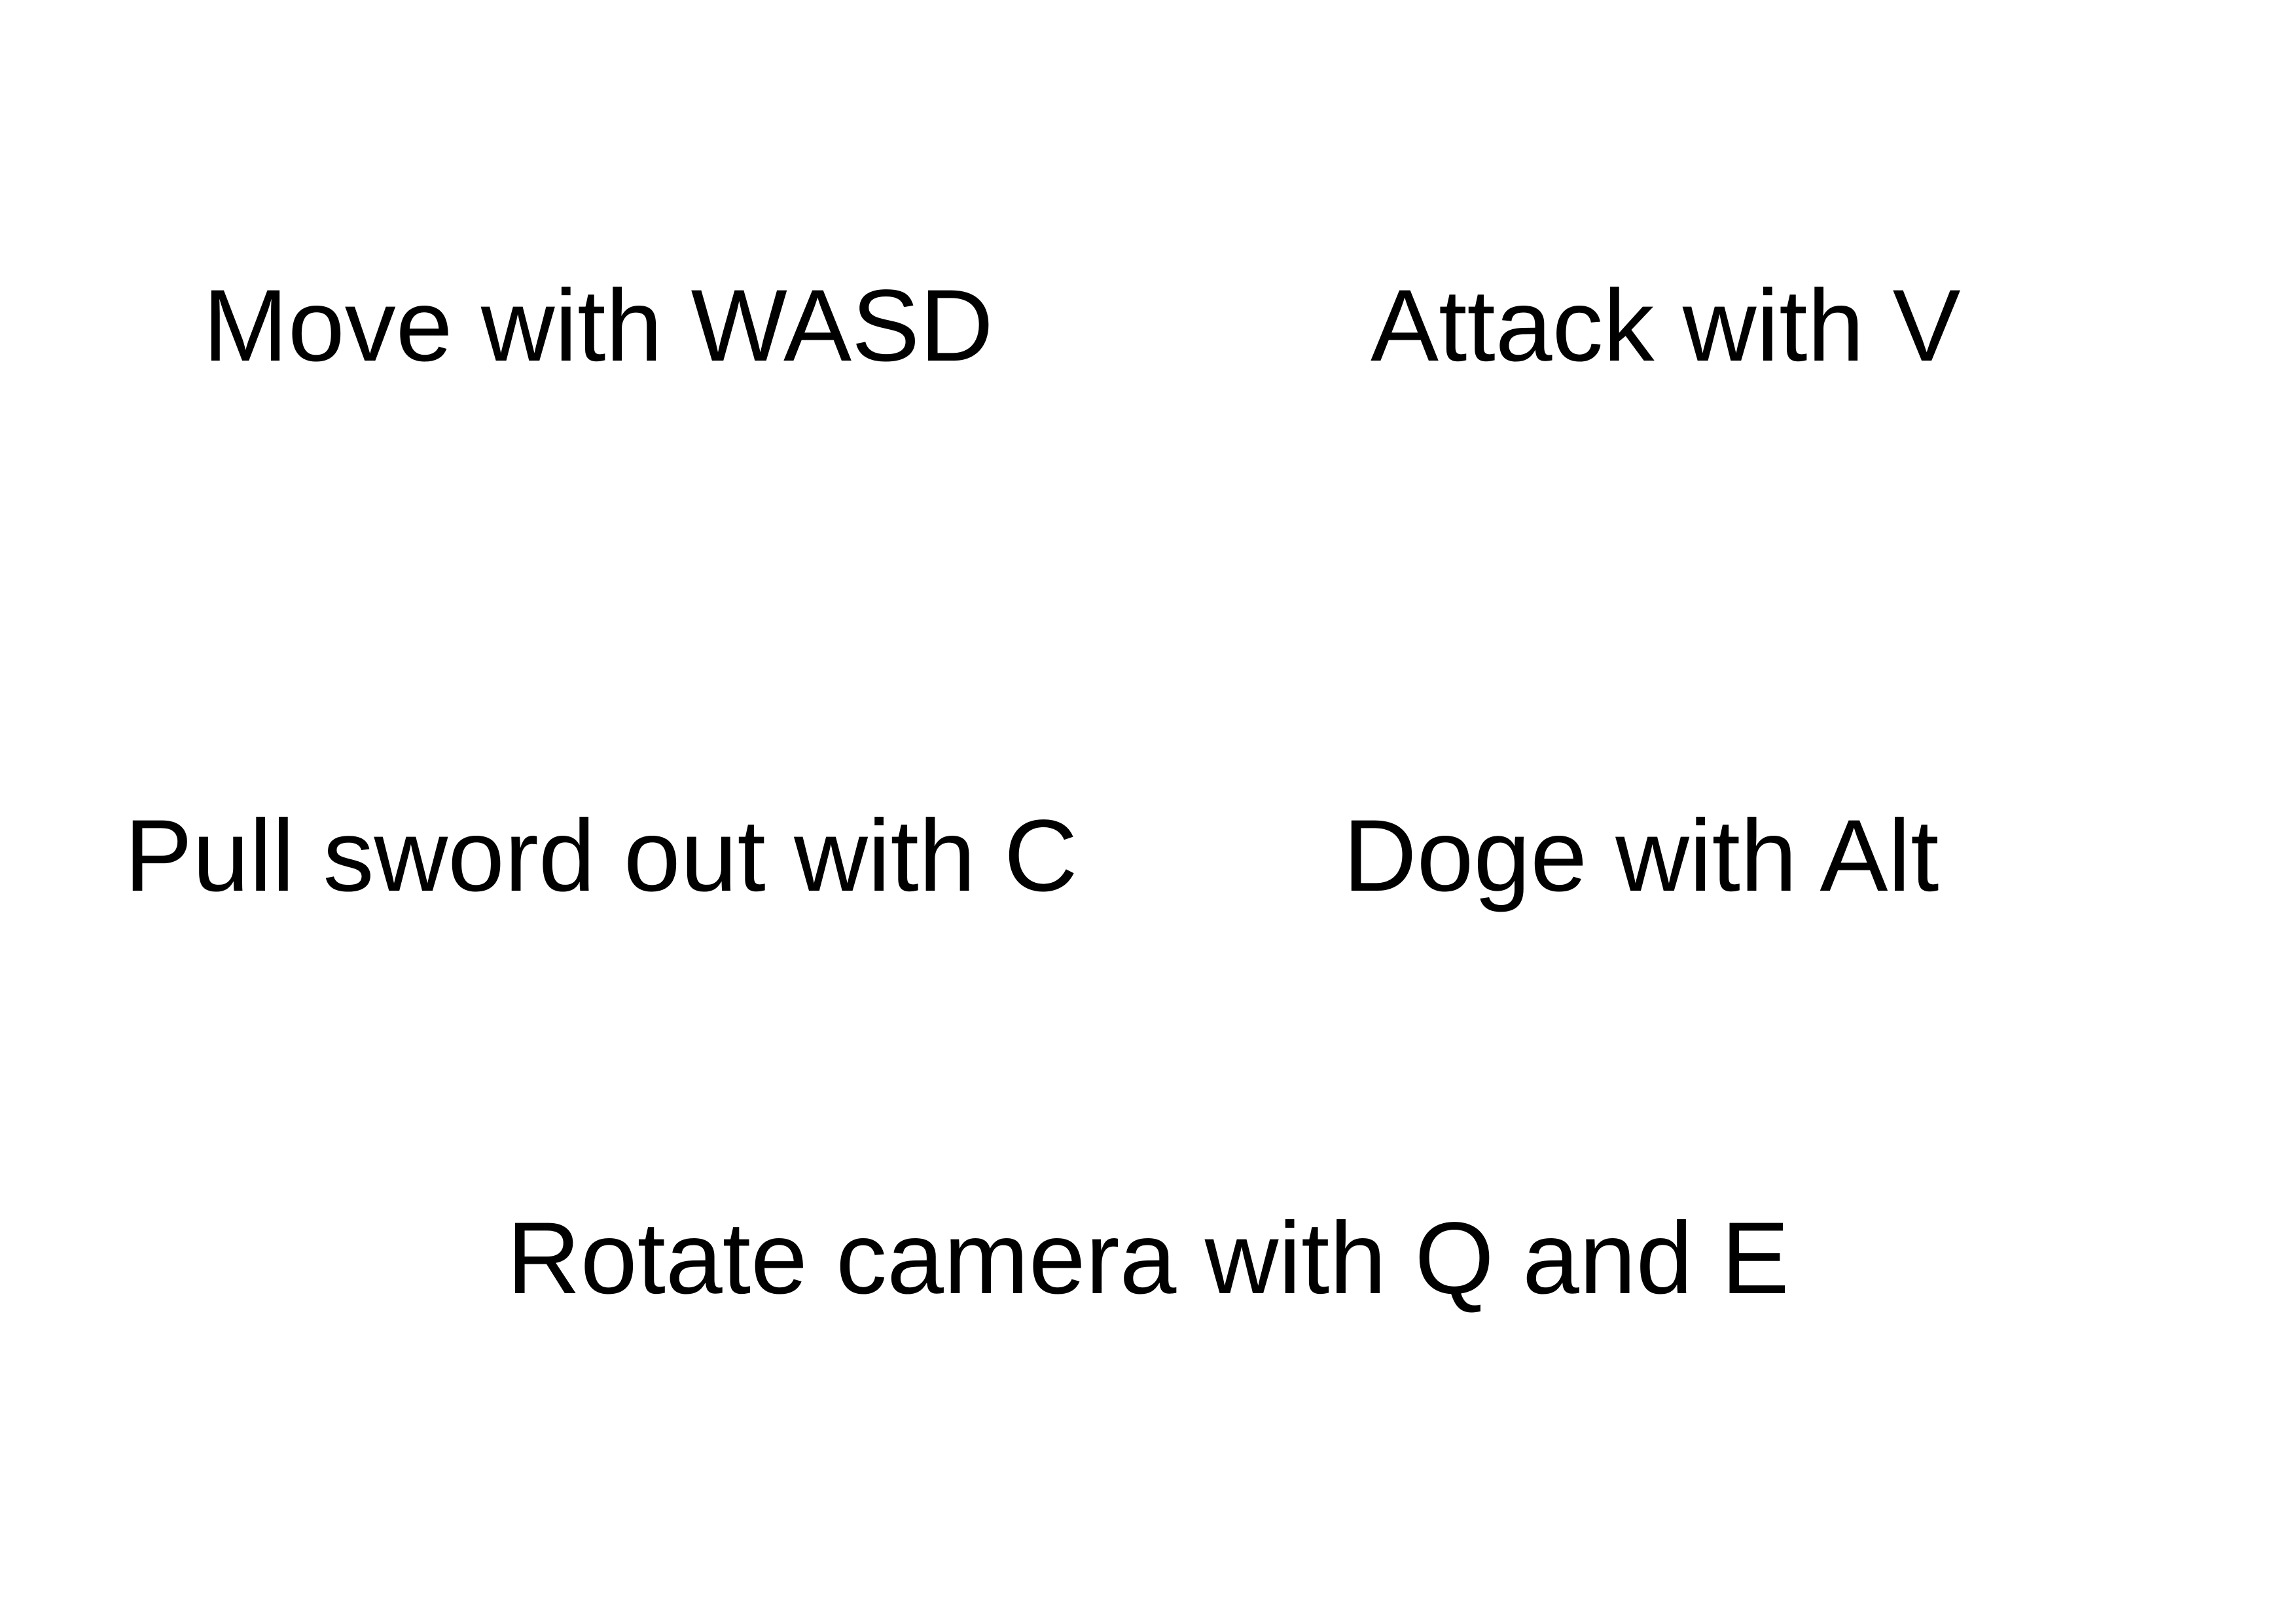 This screenshot has width=2296, height=1623. I want to click on pull-sword-instruction: Pull sword out with C, so click(601, 856).